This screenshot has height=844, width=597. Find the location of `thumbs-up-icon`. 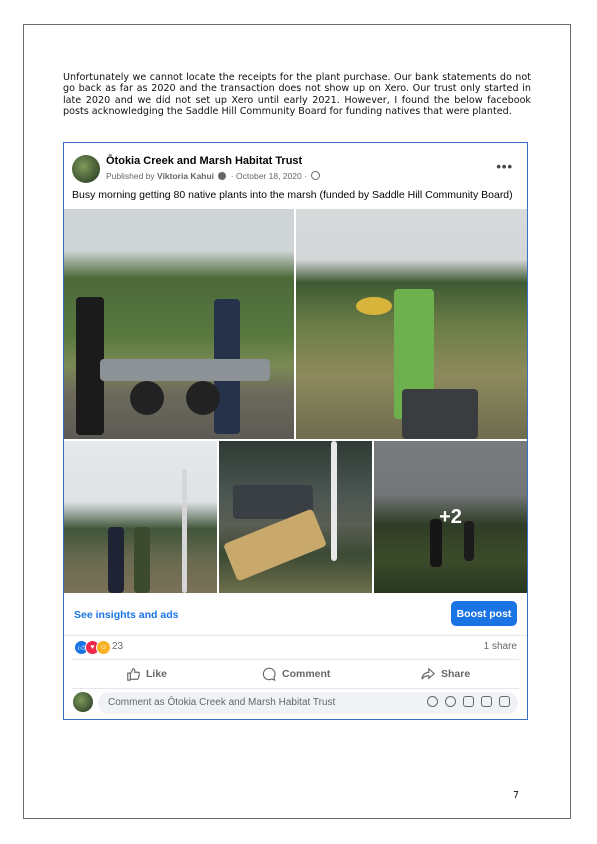

thumbs-up-icon is located at coordinates (133, 674).